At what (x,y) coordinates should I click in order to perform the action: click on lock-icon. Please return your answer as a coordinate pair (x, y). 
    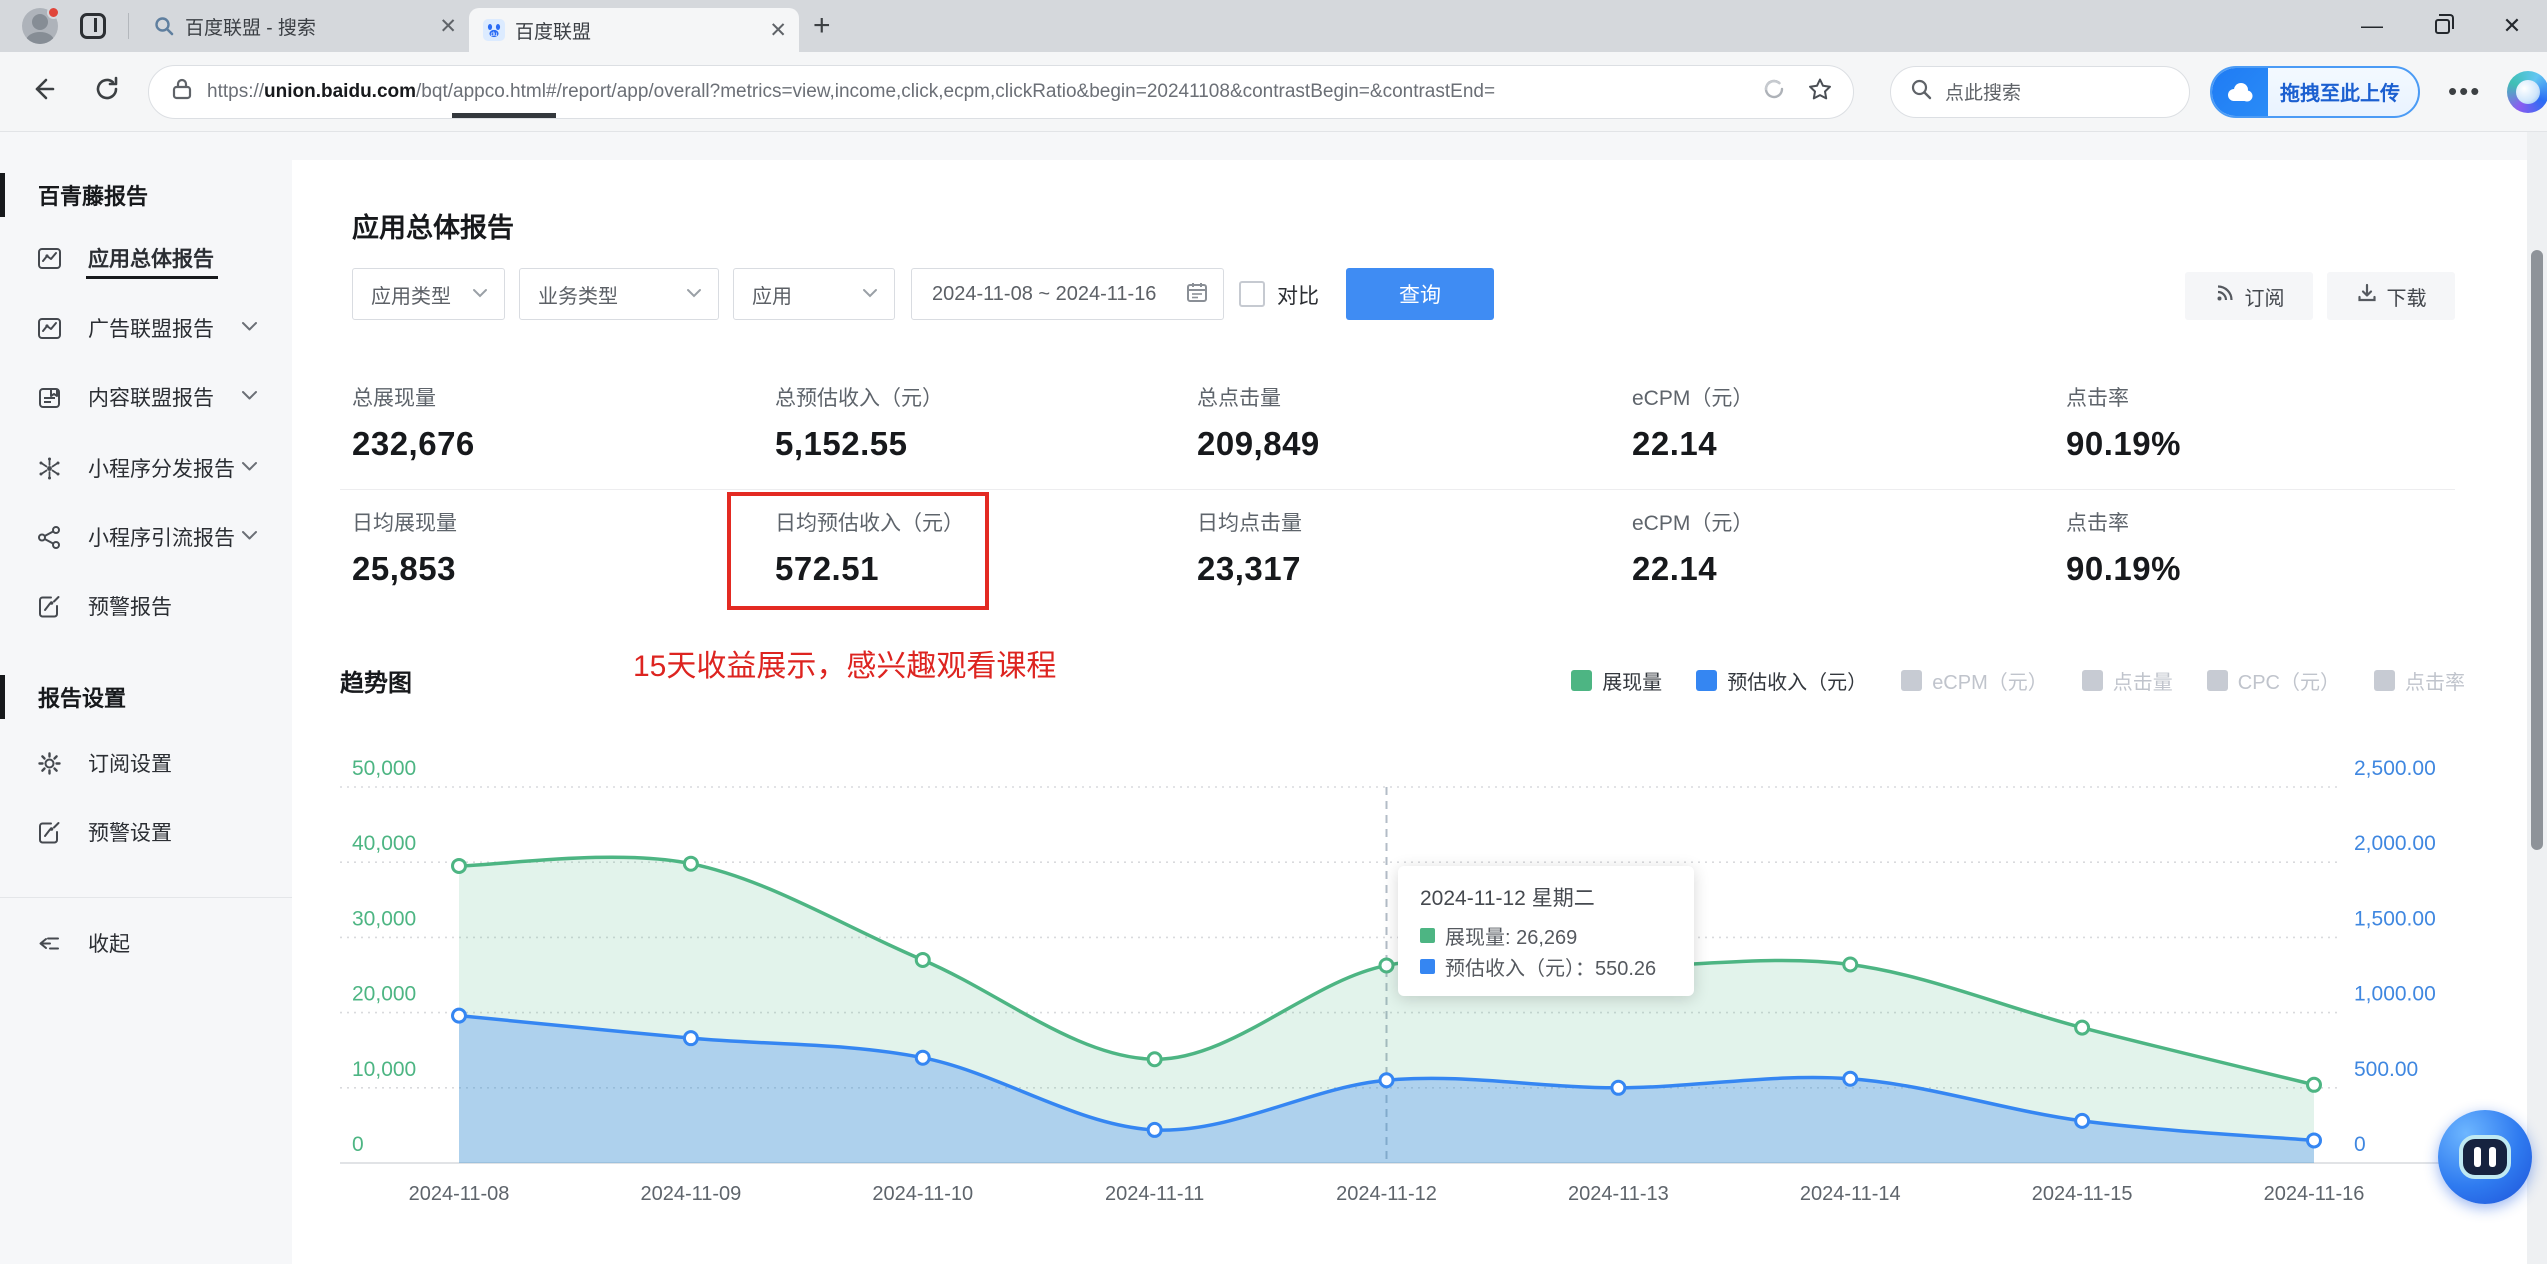
    Looking at the image, I should click on (182, 91).